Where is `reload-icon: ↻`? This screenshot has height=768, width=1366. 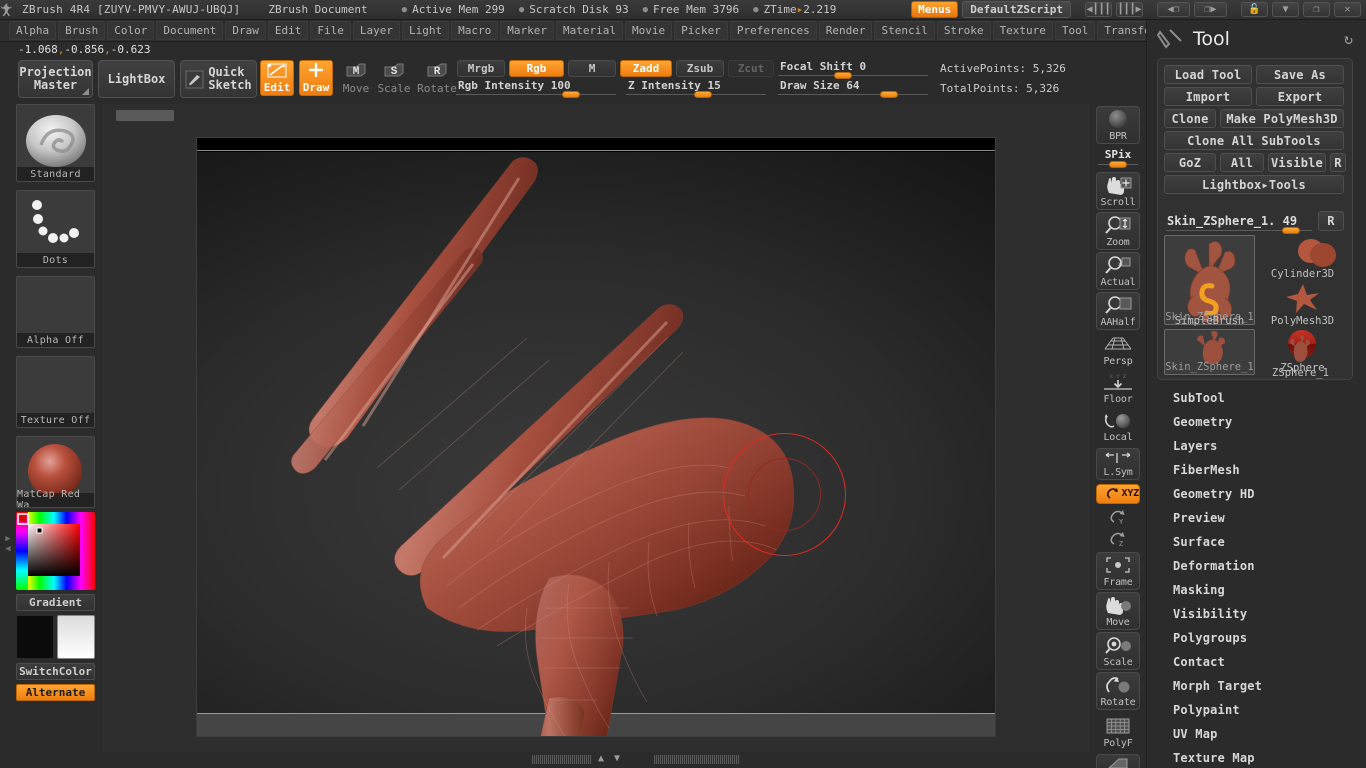 reload-icon: ↻ is located at coordinates (1348, 39).